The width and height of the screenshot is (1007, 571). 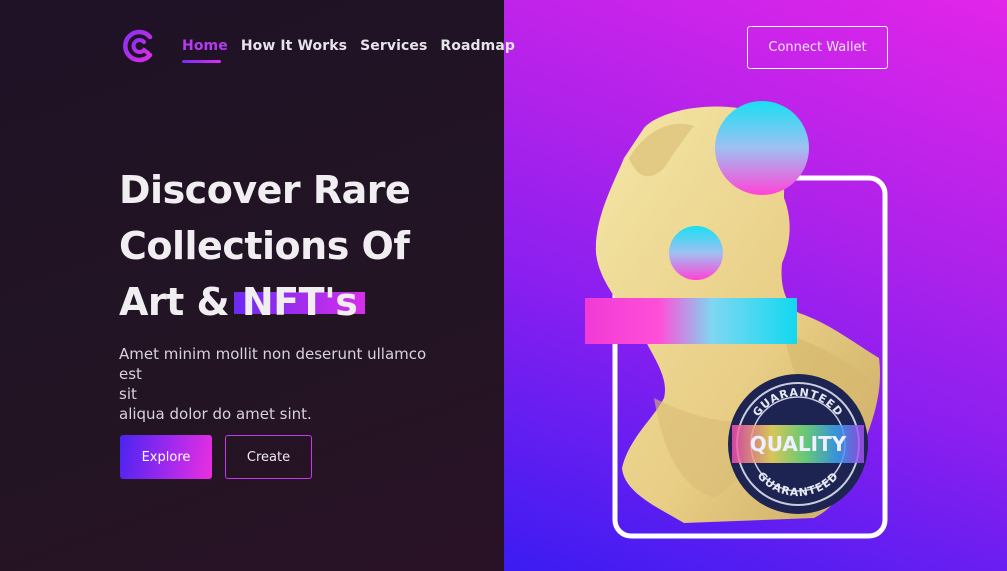 What do you see at coordinates (268, 457) in the screenshot?
I see `create-button: Create` at bounding box center [268, 457].